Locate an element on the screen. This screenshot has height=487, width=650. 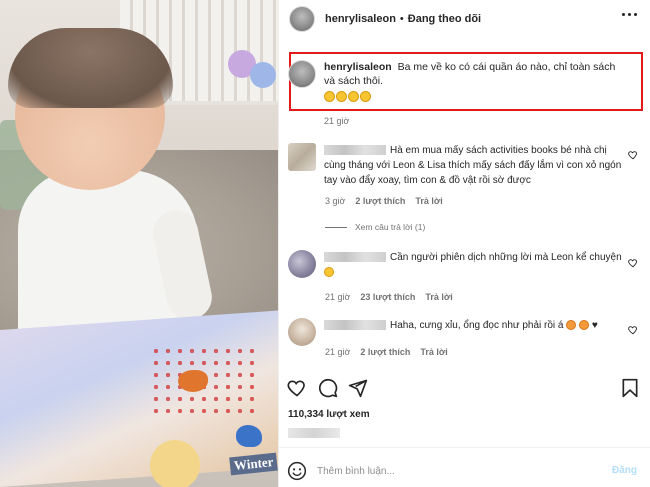
caption-author-avatar is located at coordinates (302, 74).